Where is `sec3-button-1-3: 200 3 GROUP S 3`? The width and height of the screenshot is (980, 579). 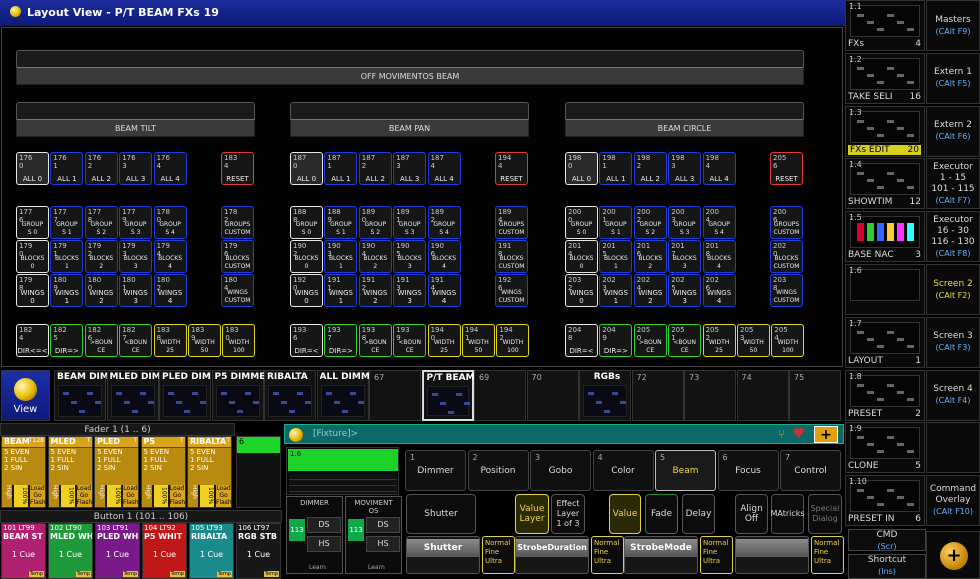 sec3-button-1-3: 200 3 GROUP S 3 is located at coordinates (685, 222).